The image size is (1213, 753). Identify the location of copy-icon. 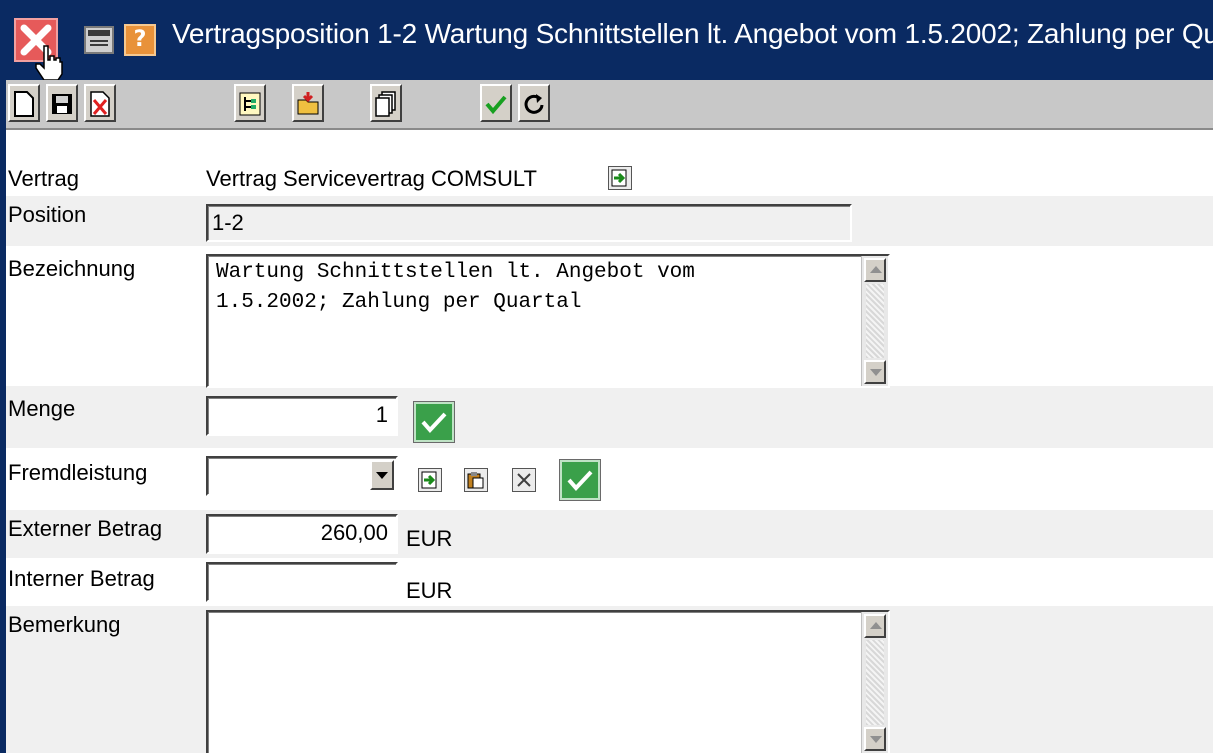
(385, 104).